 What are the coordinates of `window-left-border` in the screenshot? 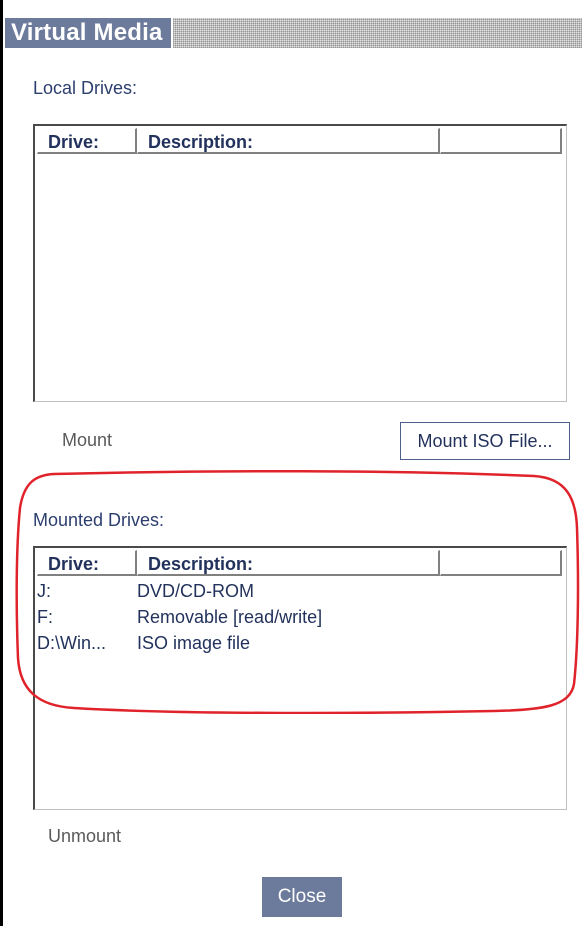 It's located at (1, 463).